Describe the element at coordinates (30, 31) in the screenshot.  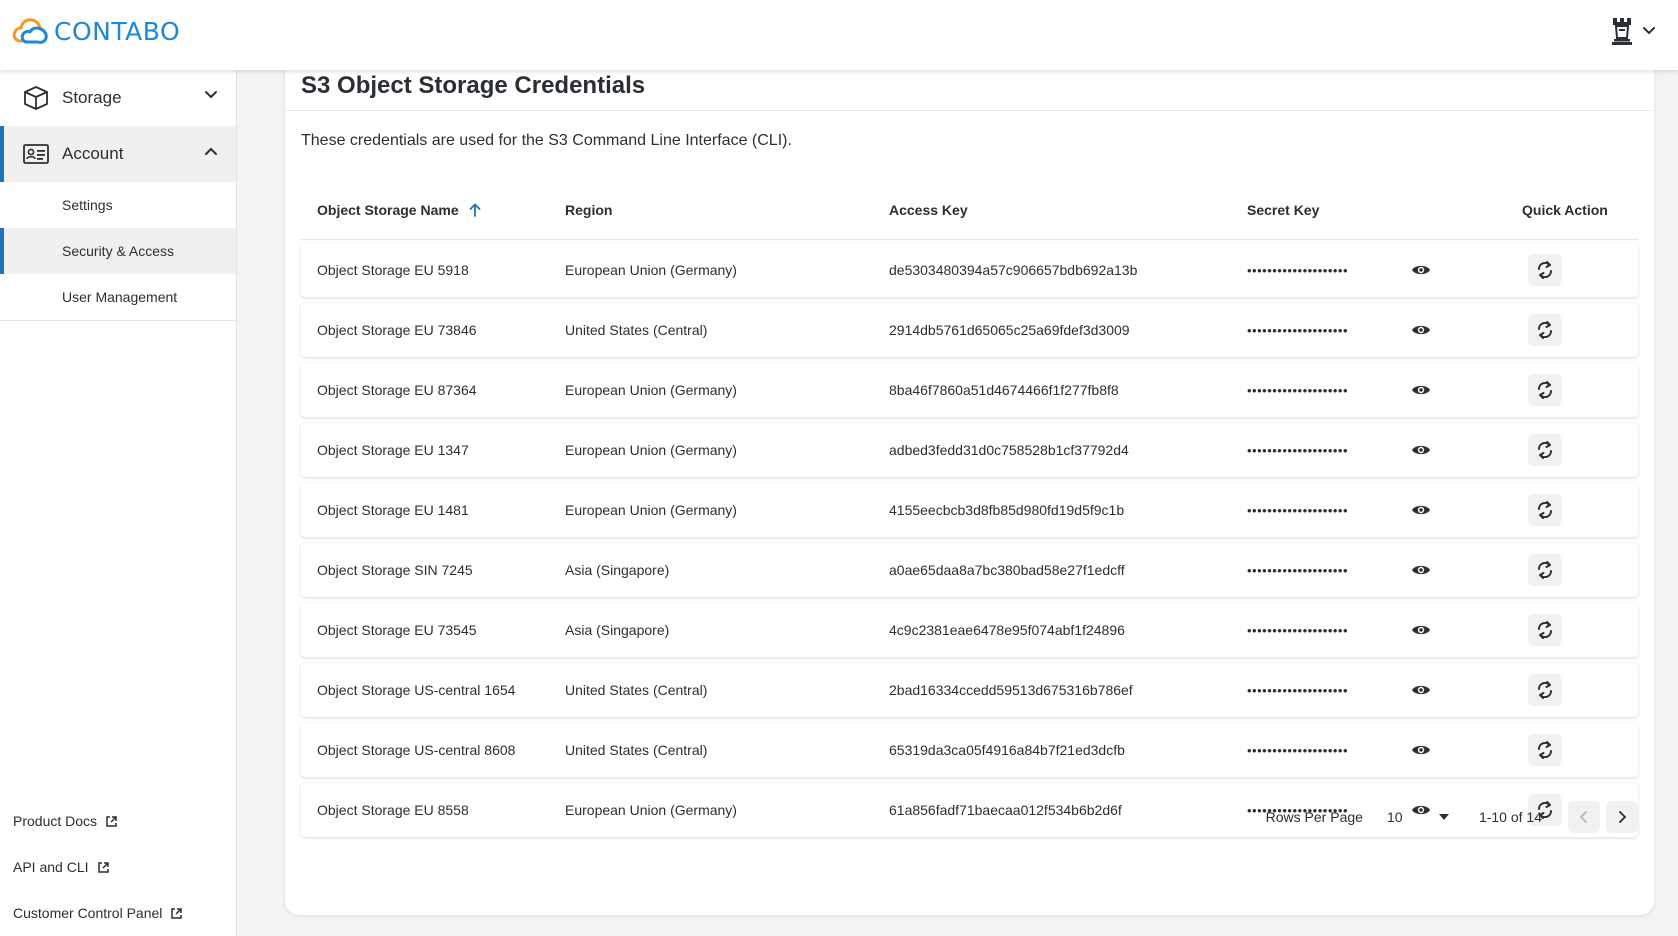
I see `cloud-logo-icon` at that location.